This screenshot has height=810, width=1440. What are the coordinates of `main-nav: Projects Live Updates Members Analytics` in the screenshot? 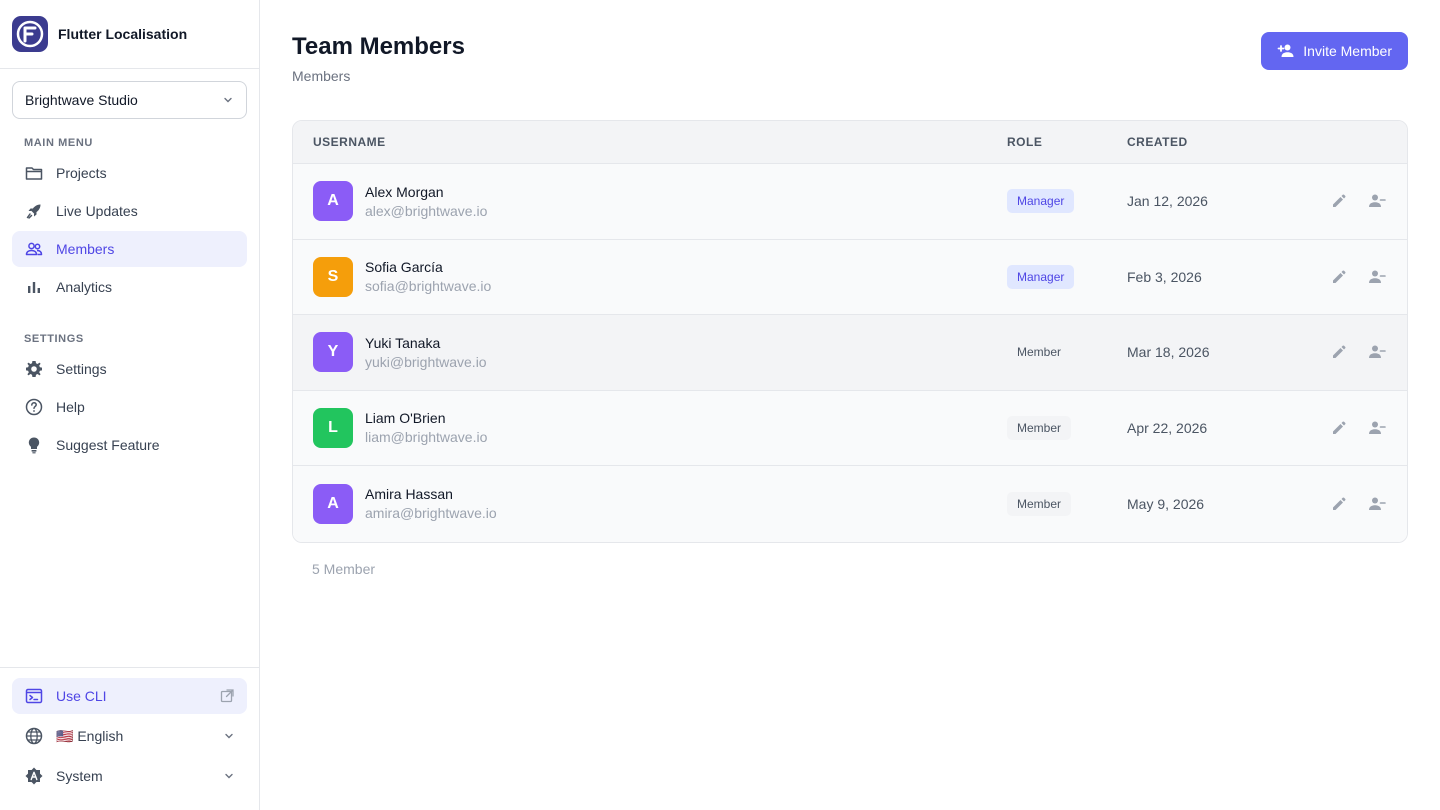 It's located at (129, 231).